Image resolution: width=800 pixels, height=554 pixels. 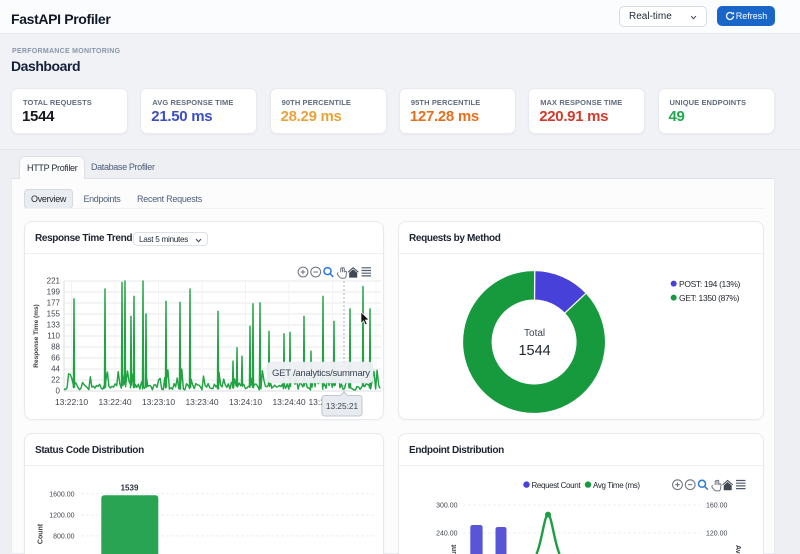 What do you see at coordinates (54, 281) in the screenshot?
I see `svg-text: 221` at bounding box center [54, 281].